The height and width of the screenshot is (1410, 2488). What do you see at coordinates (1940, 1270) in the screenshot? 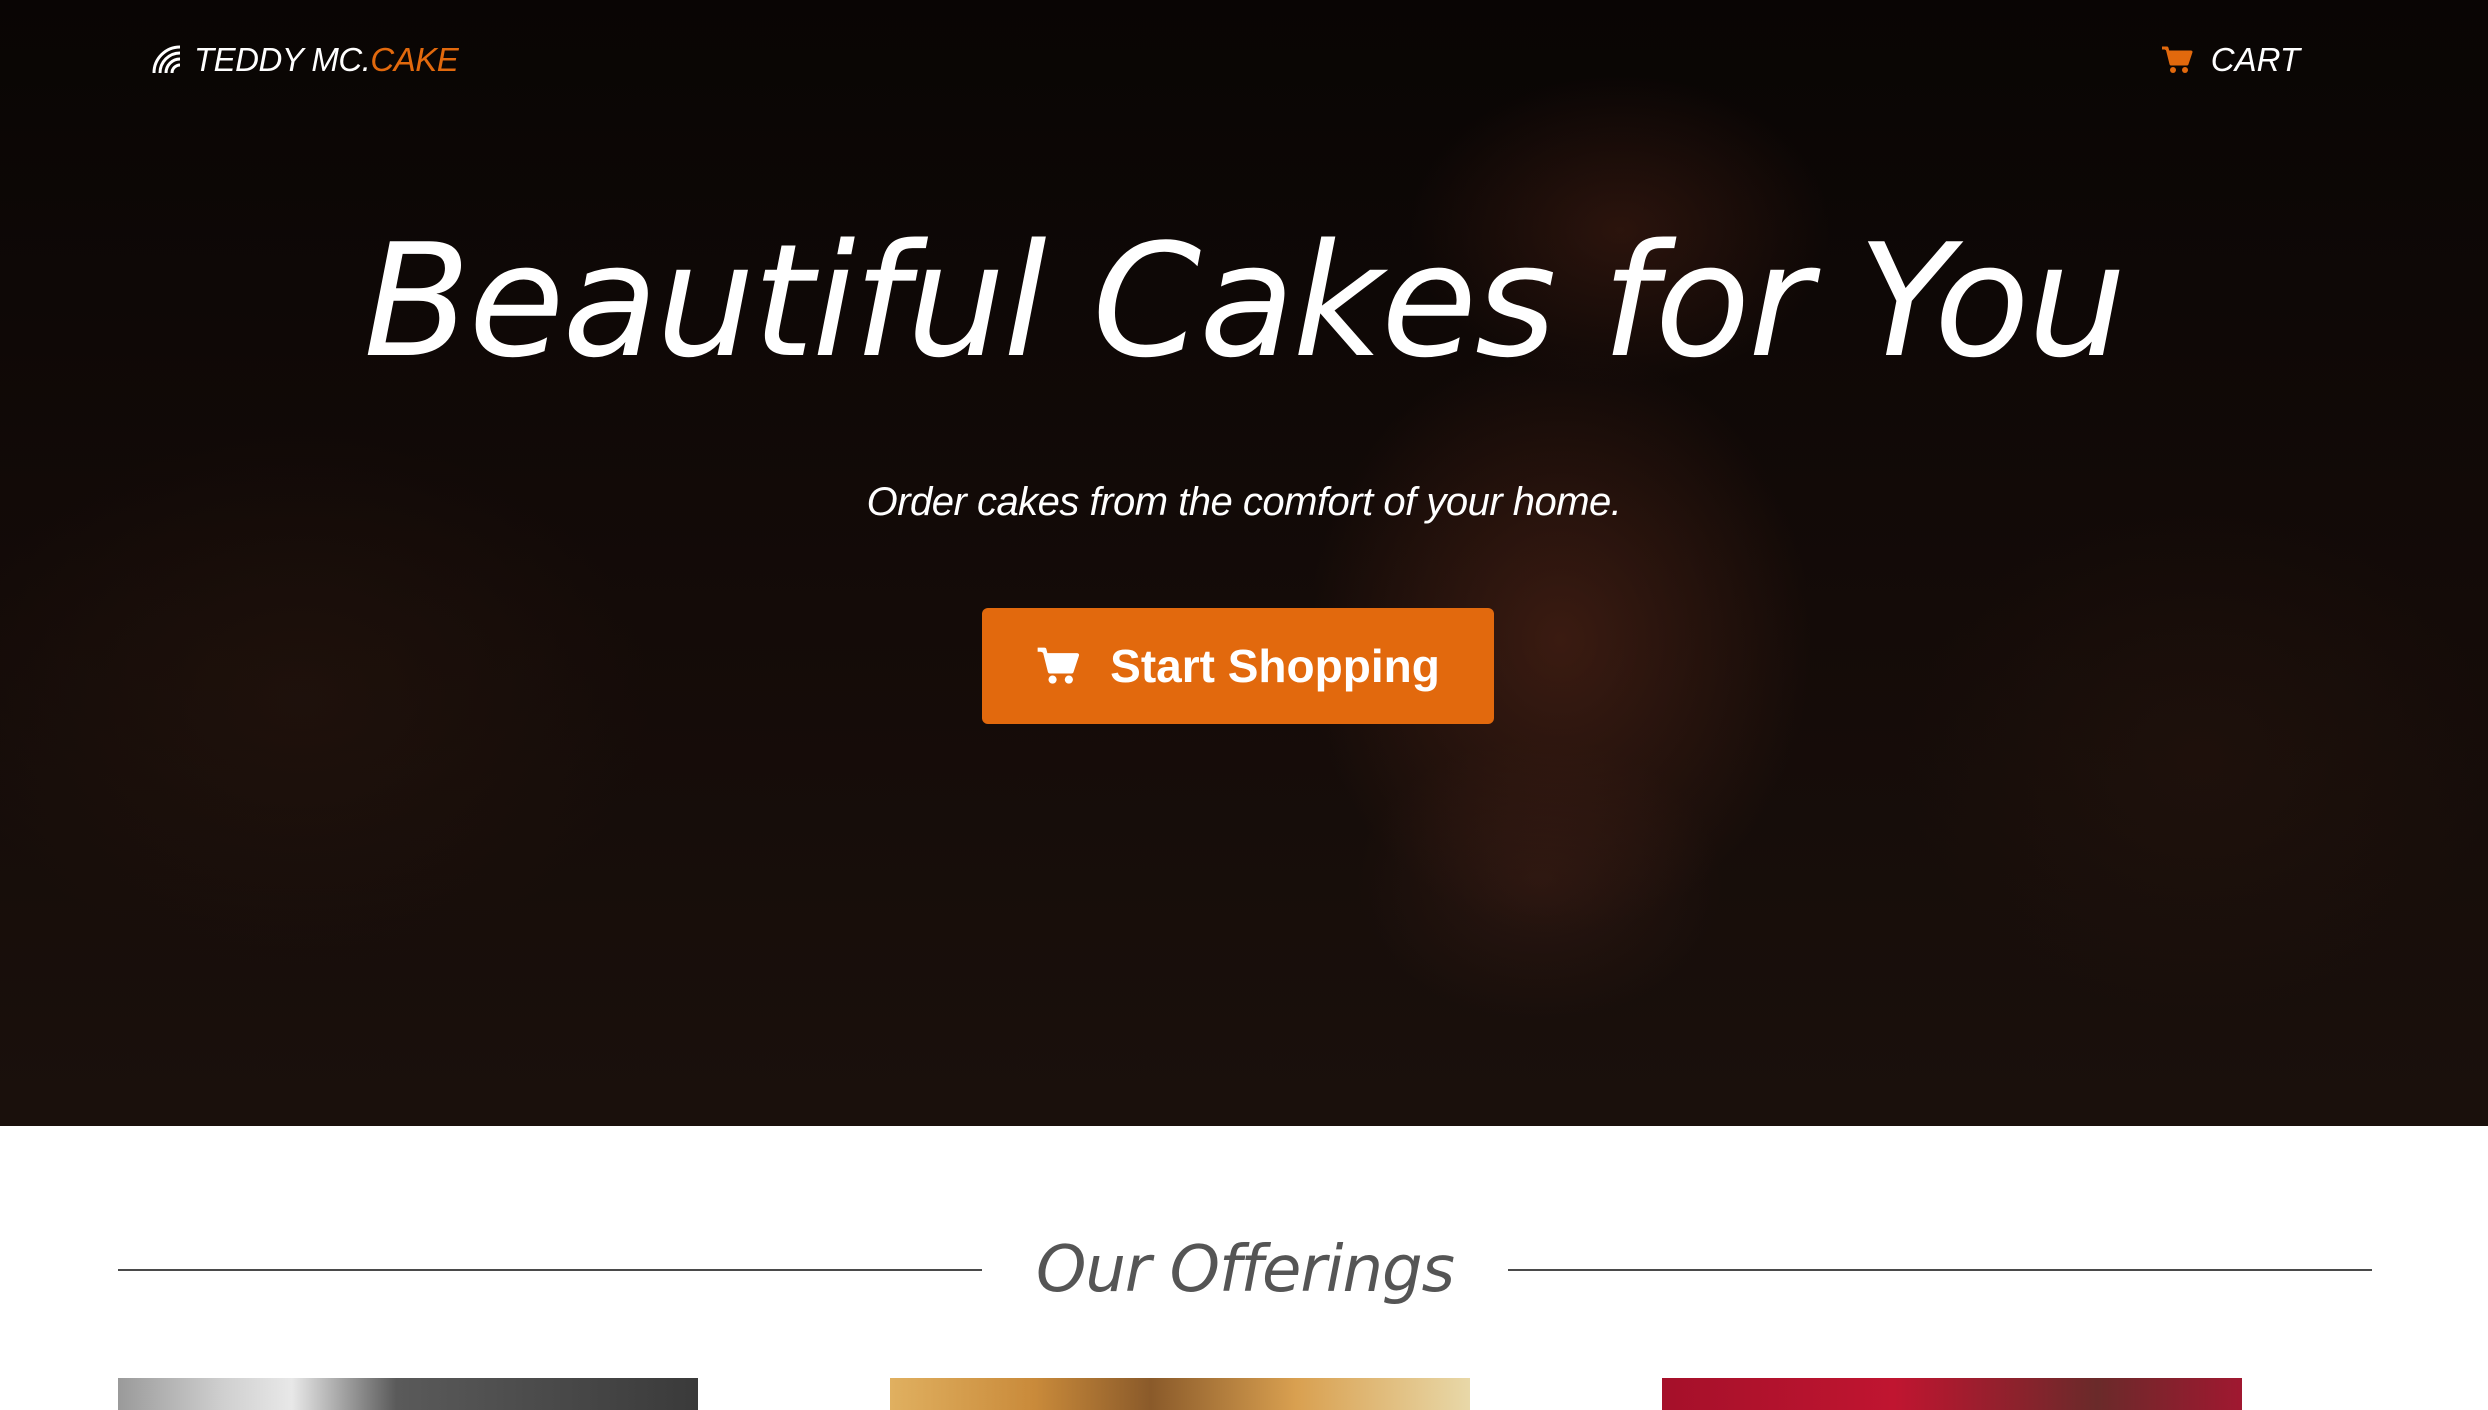
I see `divider-right` at bounding box center [1940, 1270].